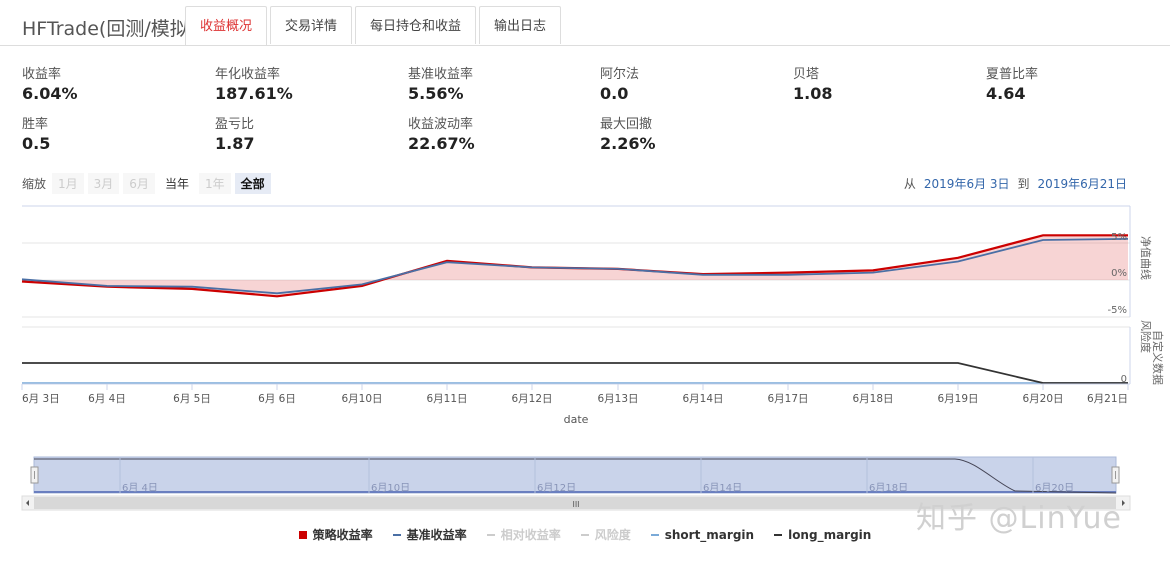 The height and width of the screenshot is (562, 1170). What do you see at coordinates (709, 534) in the screenshot?
I see `legend-label: short_margin` at bounding box center [709, 534].